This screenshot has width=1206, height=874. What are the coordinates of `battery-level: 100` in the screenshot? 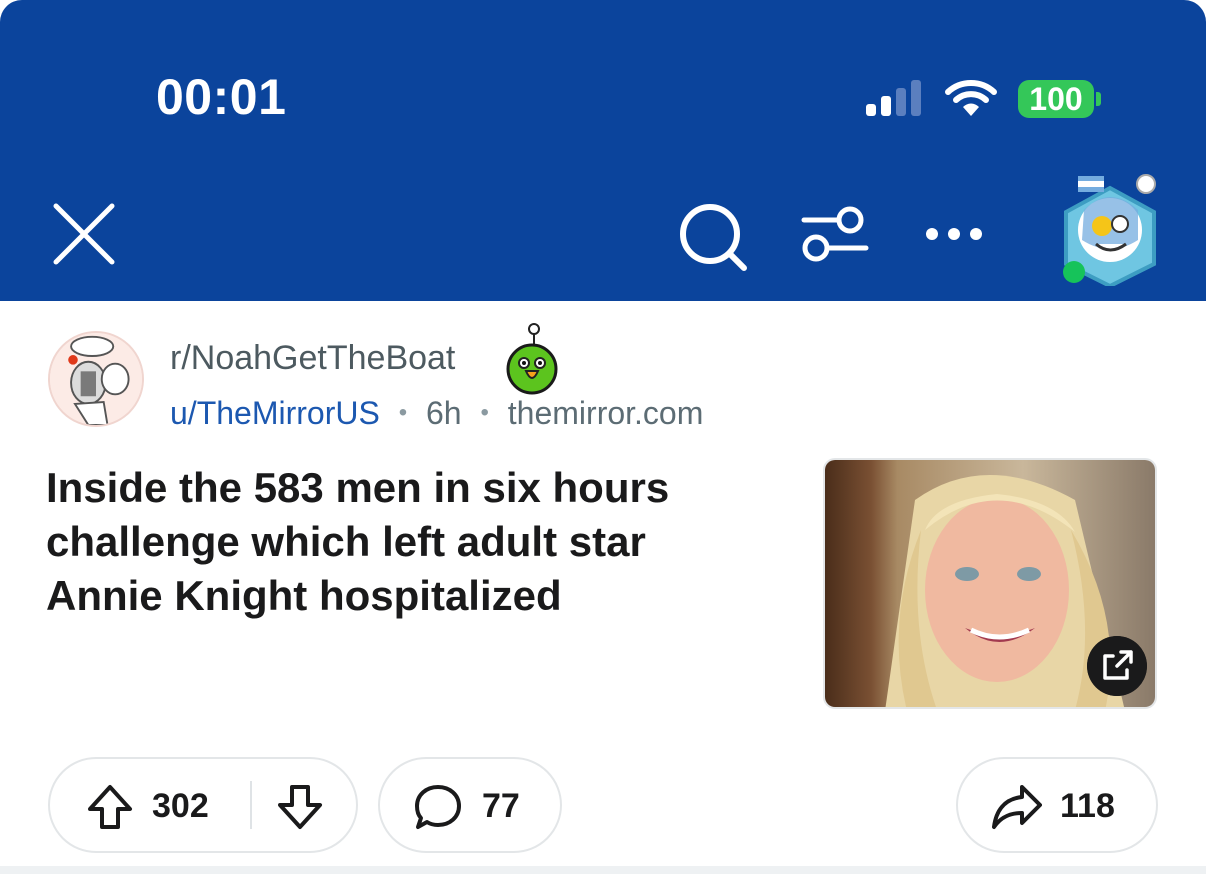 It's located at (1056, 99).